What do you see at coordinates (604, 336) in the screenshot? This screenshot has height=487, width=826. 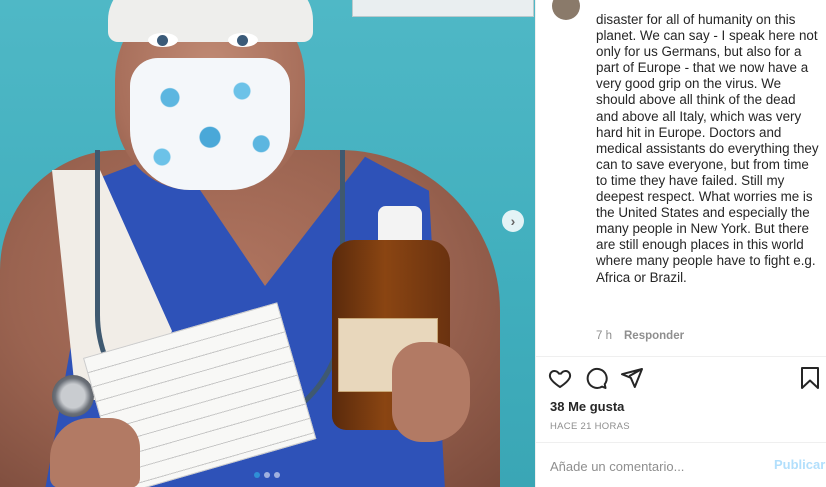 I see `comment-age: 7 h` at bounding box center [604, 336].